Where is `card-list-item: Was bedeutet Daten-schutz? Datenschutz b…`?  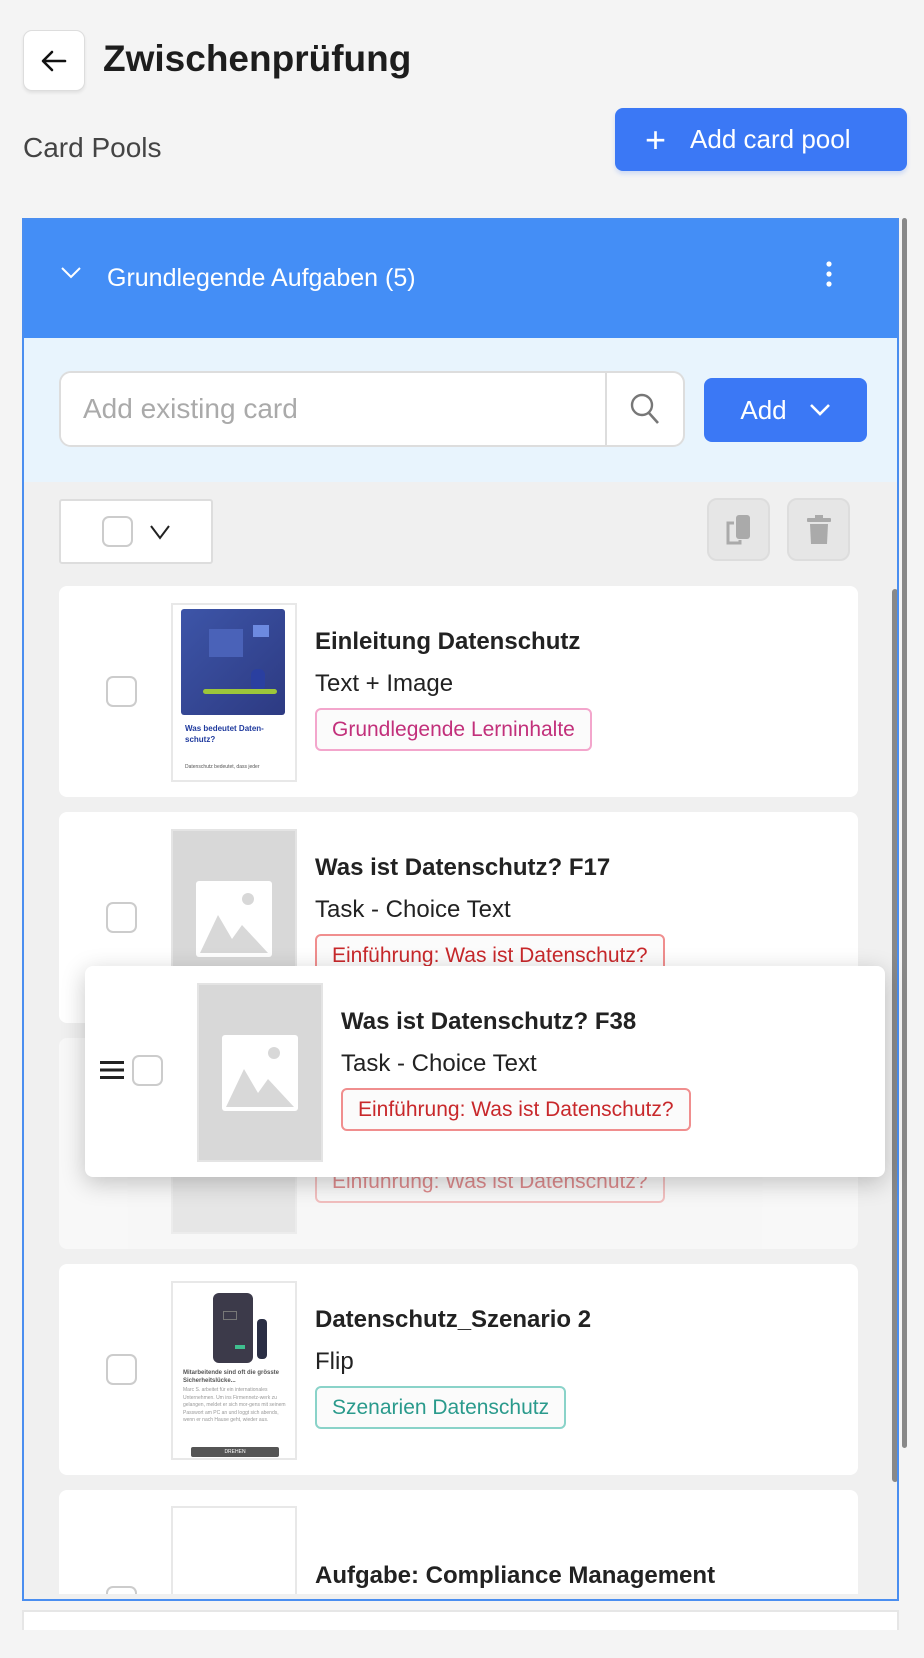
card-list-item: Was bedeutet Daten-schutz? Datenschutz b… is located at coordinates (458, 691).